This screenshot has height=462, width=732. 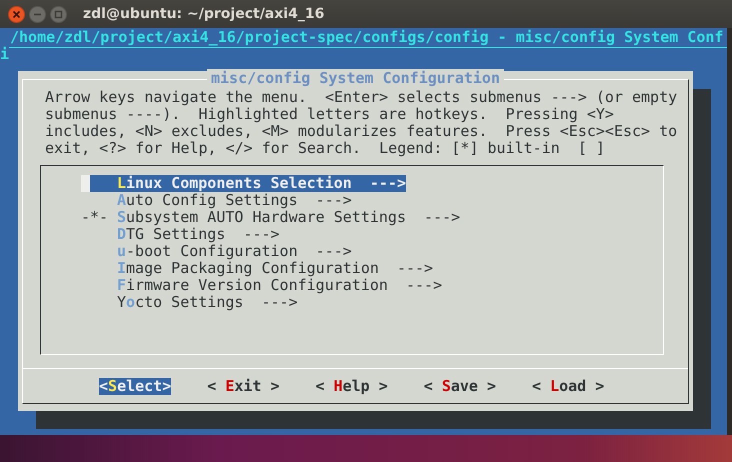 I want to click on menu-item: Yocto Settings --->, so click(x=189, y=302).